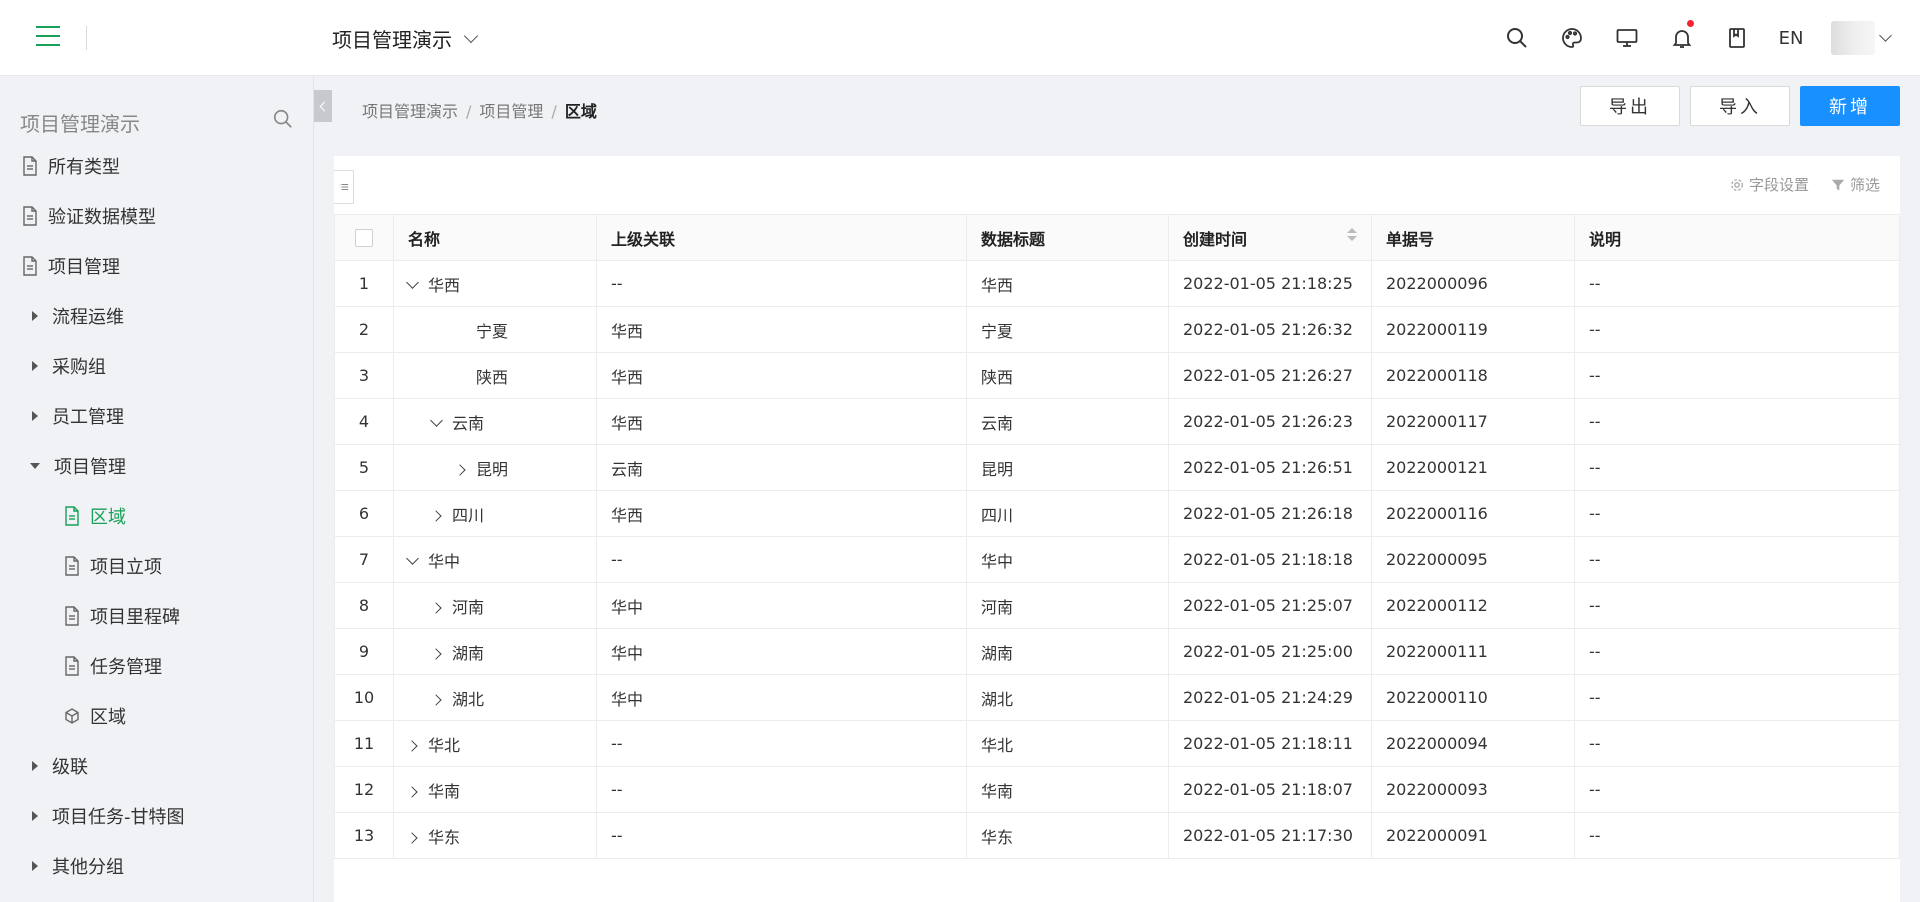  What do you see at coordinates (156, 216) in the screenshot?
I see `sidebar-item: 验证数据模型` at bounding box center [156, 216].